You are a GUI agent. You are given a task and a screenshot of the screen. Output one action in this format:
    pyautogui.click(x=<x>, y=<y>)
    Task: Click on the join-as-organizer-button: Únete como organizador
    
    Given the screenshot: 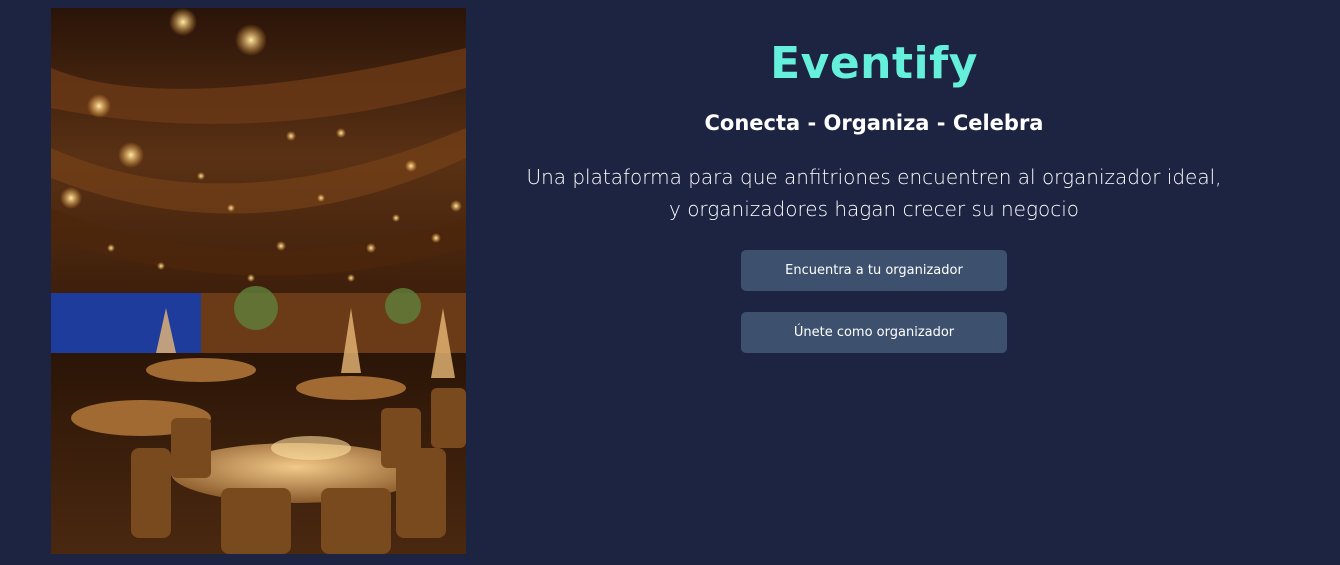 What is the action you would take?
    pyautogui.click(x=874, y=332)
    